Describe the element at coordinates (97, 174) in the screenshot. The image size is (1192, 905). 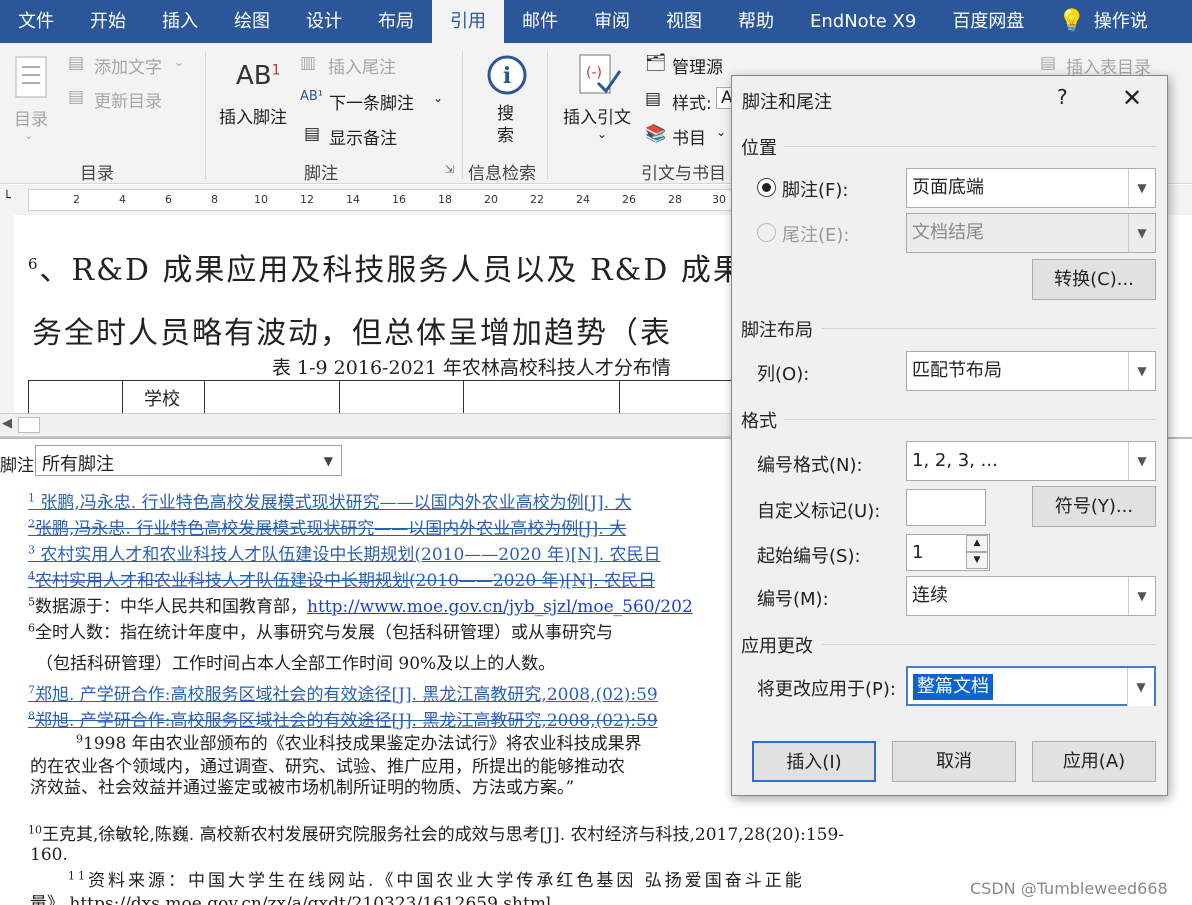
I see `group-label-toc: 目录` at that location.